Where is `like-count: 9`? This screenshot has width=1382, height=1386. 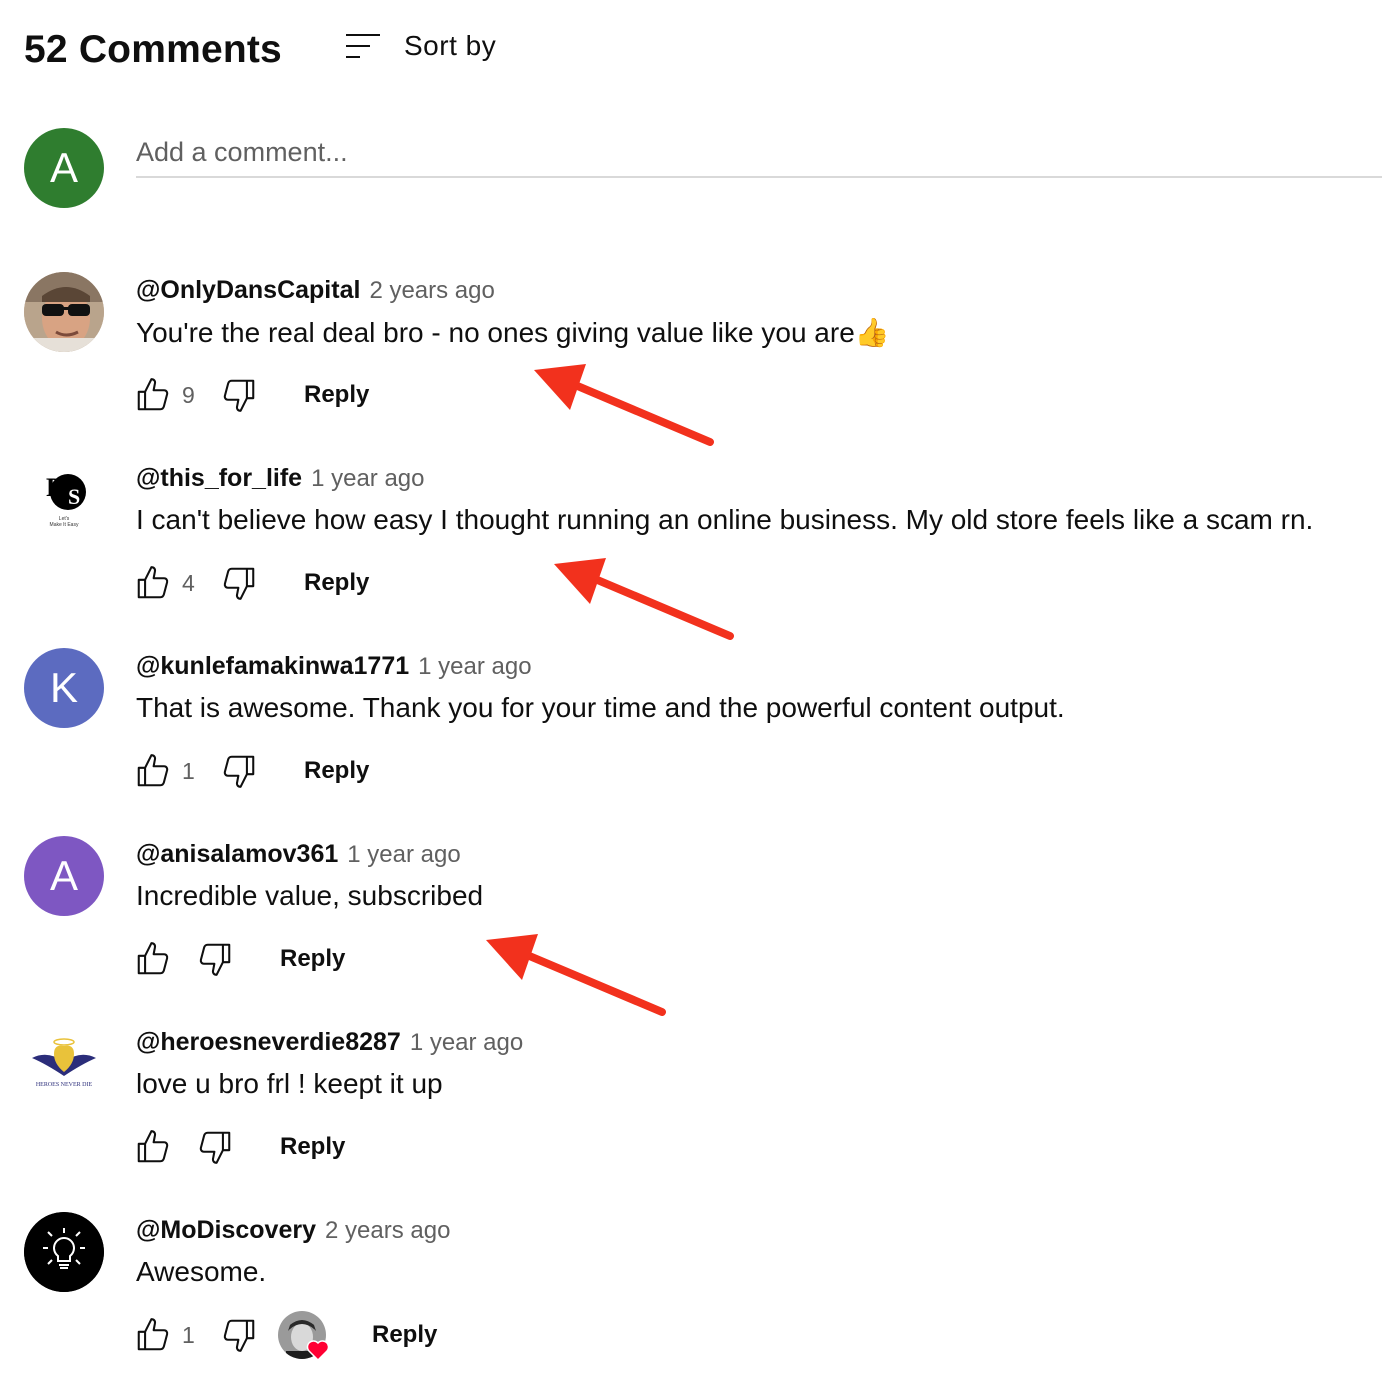 like-count: 9 is located at coordinates (188, 394).